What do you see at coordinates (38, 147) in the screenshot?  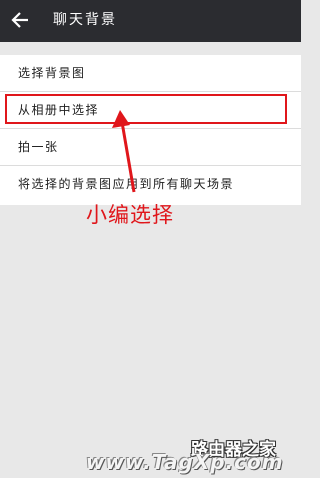 I see `menu-item-label: 拍一张` at bounding box center [38, 147].